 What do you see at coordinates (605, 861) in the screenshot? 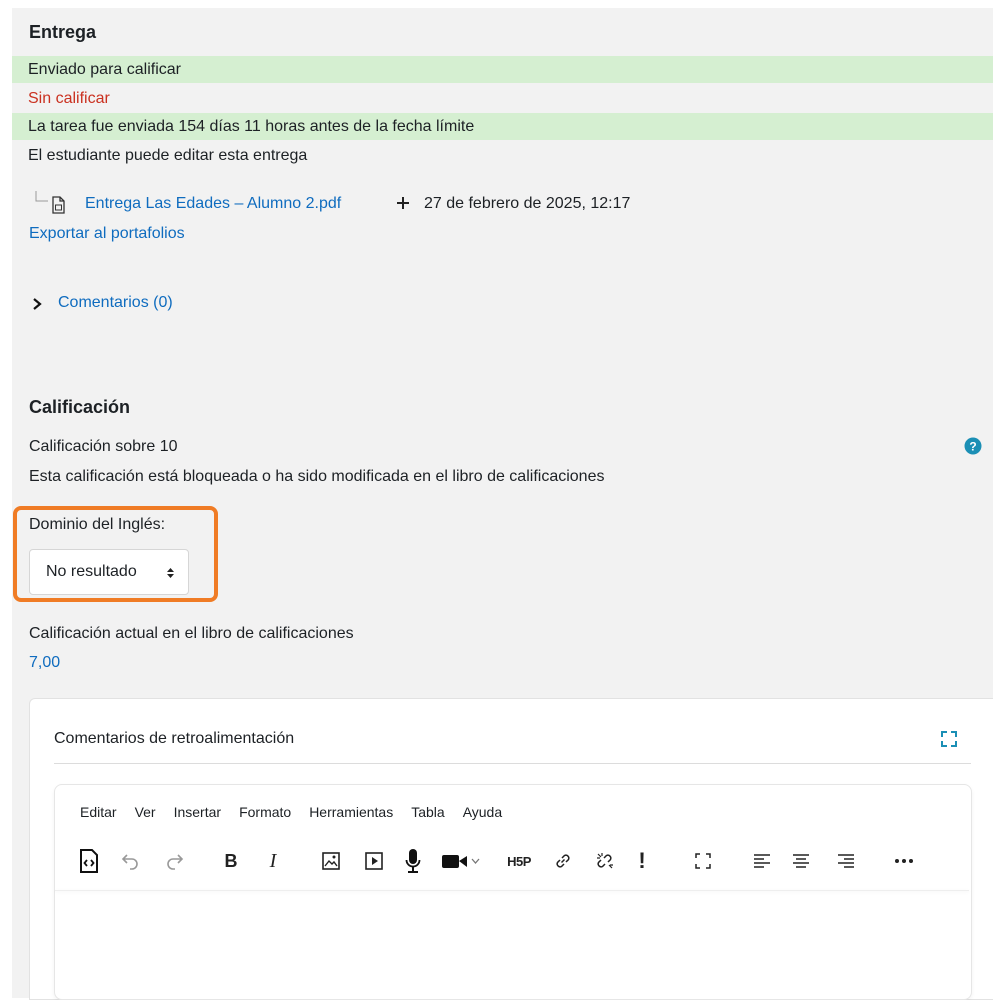
I see `unlink-icon` at bounding box center [605, 861].